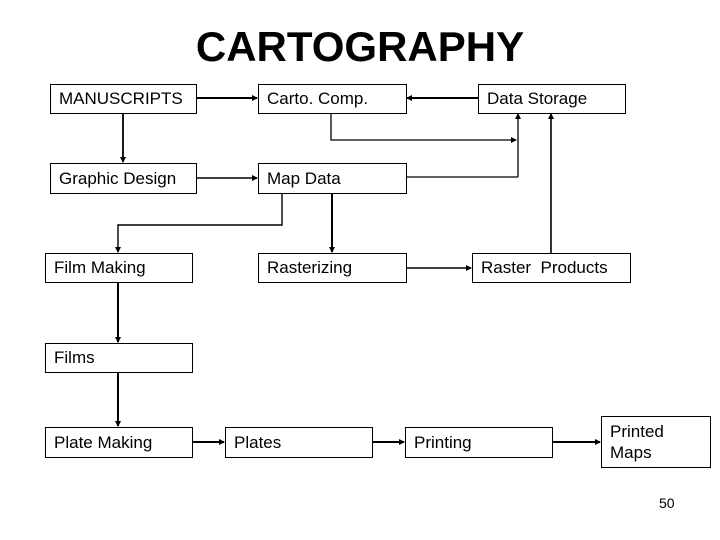  Describe the element at coordinates (123, 99) in the screenshot. I see `node-manuscripts: MANUSCRIPTS` at that location.